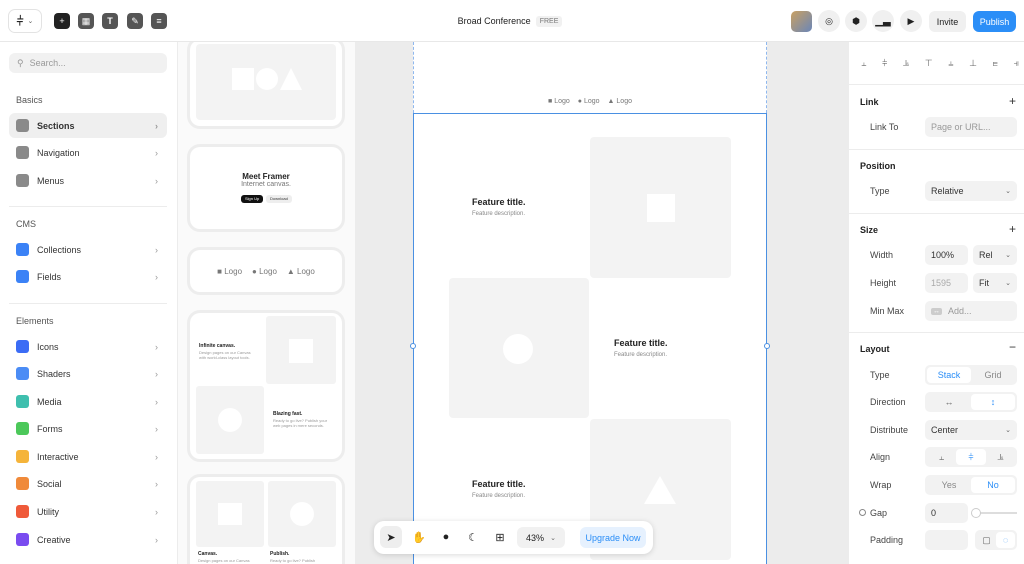 The height and width of the screenshot is (564, 1024). I want to click on project-title-group: Broad Conference FREE, so click(510, 21).